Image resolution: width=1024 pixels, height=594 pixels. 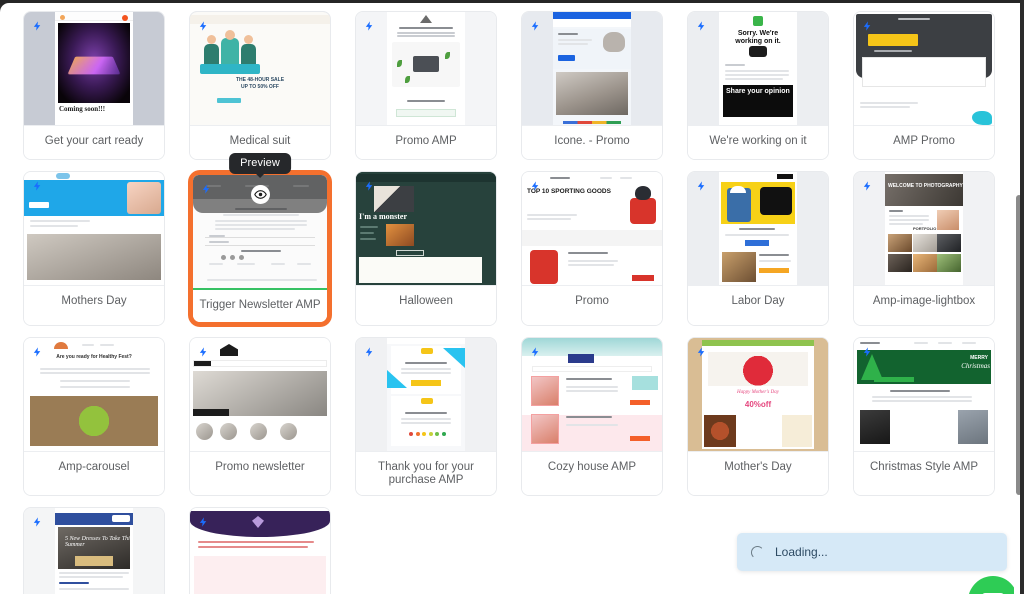 I want to click on template-card-promo-amp: Promo AMP, so click(x=426, y=85).